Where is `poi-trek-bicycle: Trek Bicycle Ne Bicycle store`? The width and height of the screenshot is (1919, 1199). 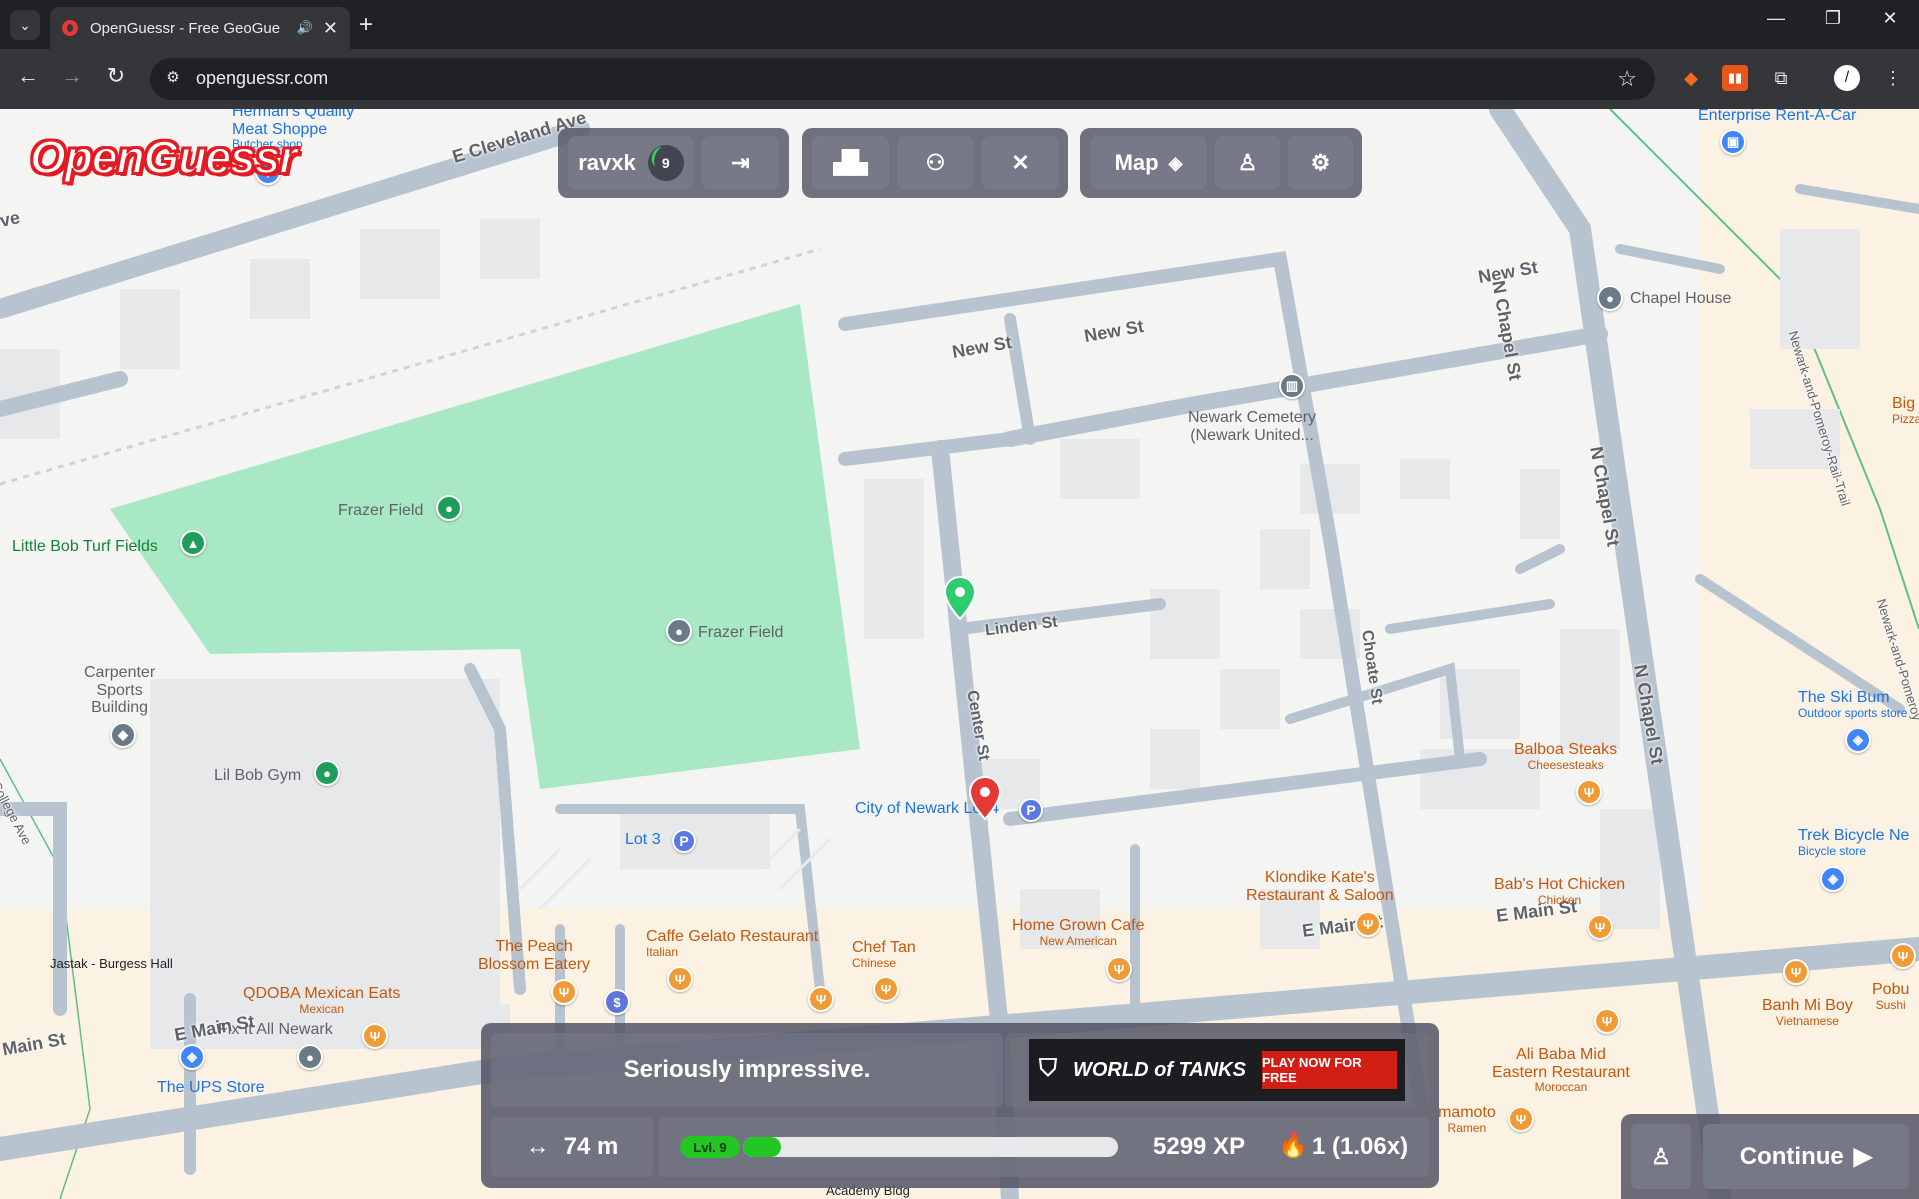
poi-trek-bicycle: Trek Bicycle Ne Bicycle store is located at coordinates (1853, 842).